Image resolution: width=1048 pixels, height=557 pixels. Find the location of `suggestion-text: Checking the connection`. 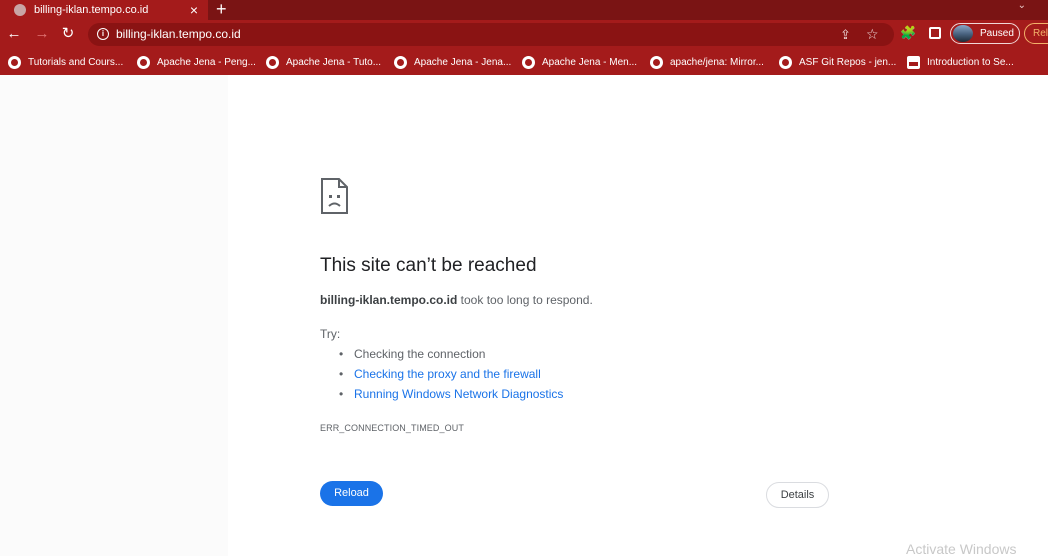

suggestion-text: Checking the connection is located at coordinates (420, 354).